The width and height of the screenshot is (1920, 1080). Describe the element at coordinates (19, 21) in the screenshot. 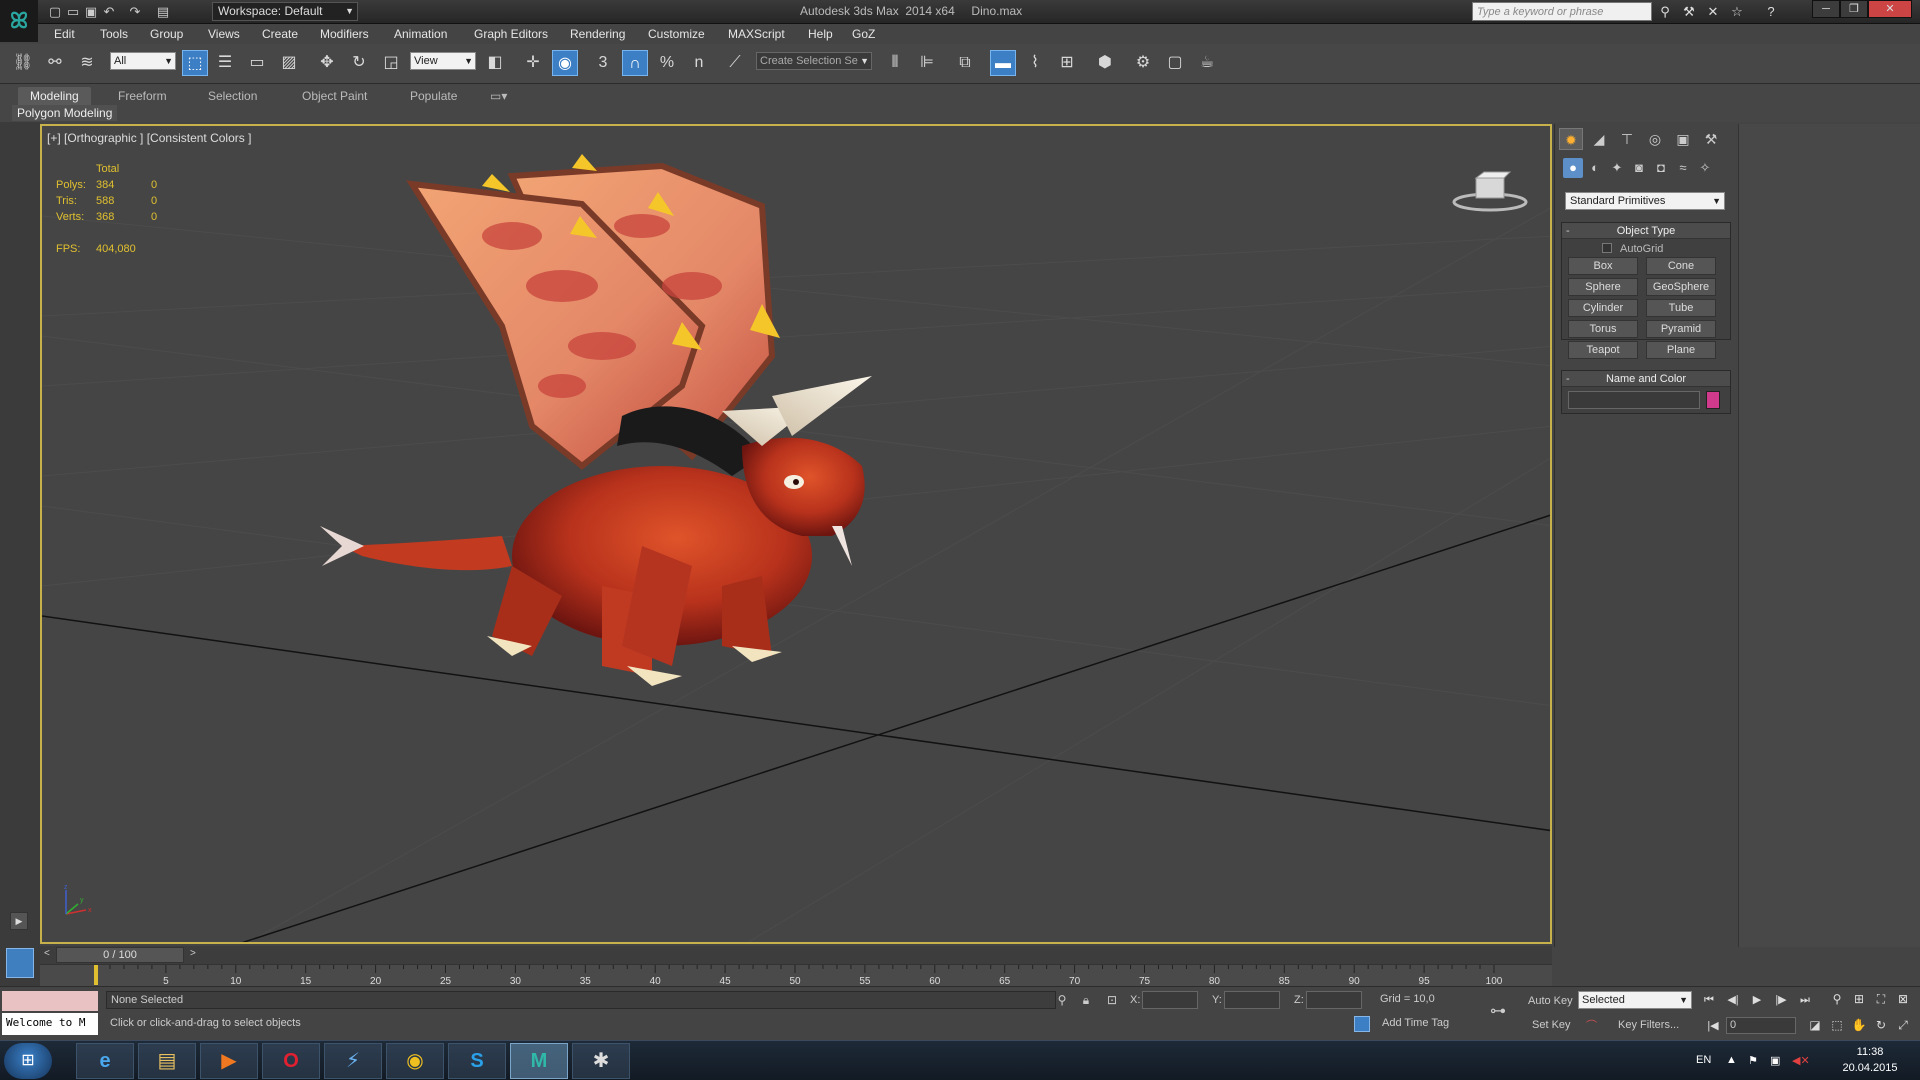

I see `application-menu-button: ꕤ` at that location.